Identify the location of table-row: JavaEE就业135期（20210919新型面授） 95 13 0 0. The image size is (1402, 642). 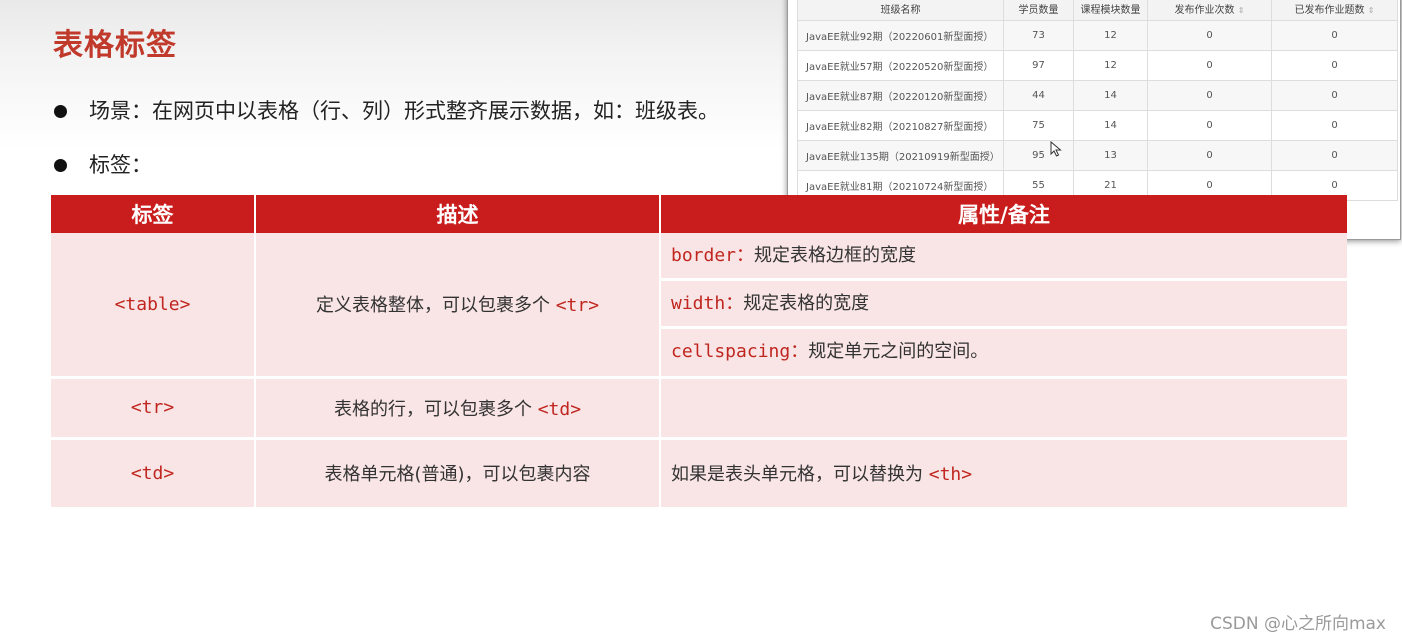
(1097, 155).